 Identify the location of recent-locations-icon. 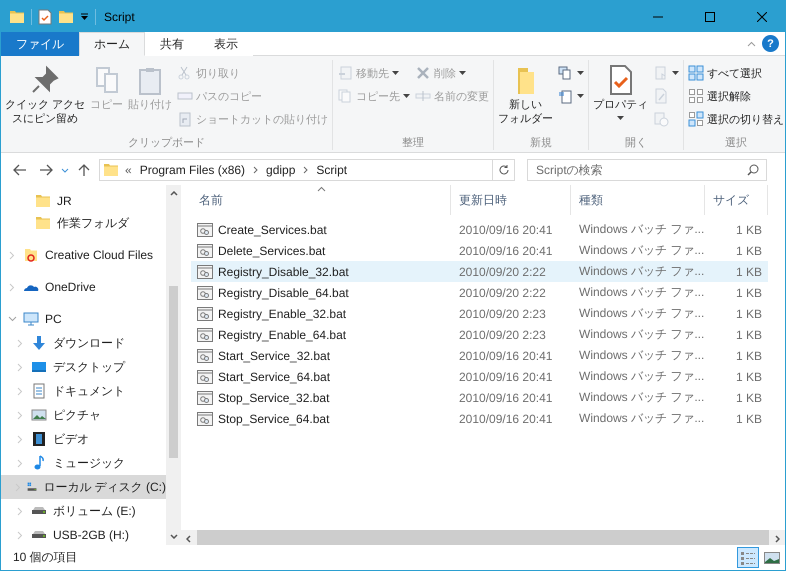
(65, 170).